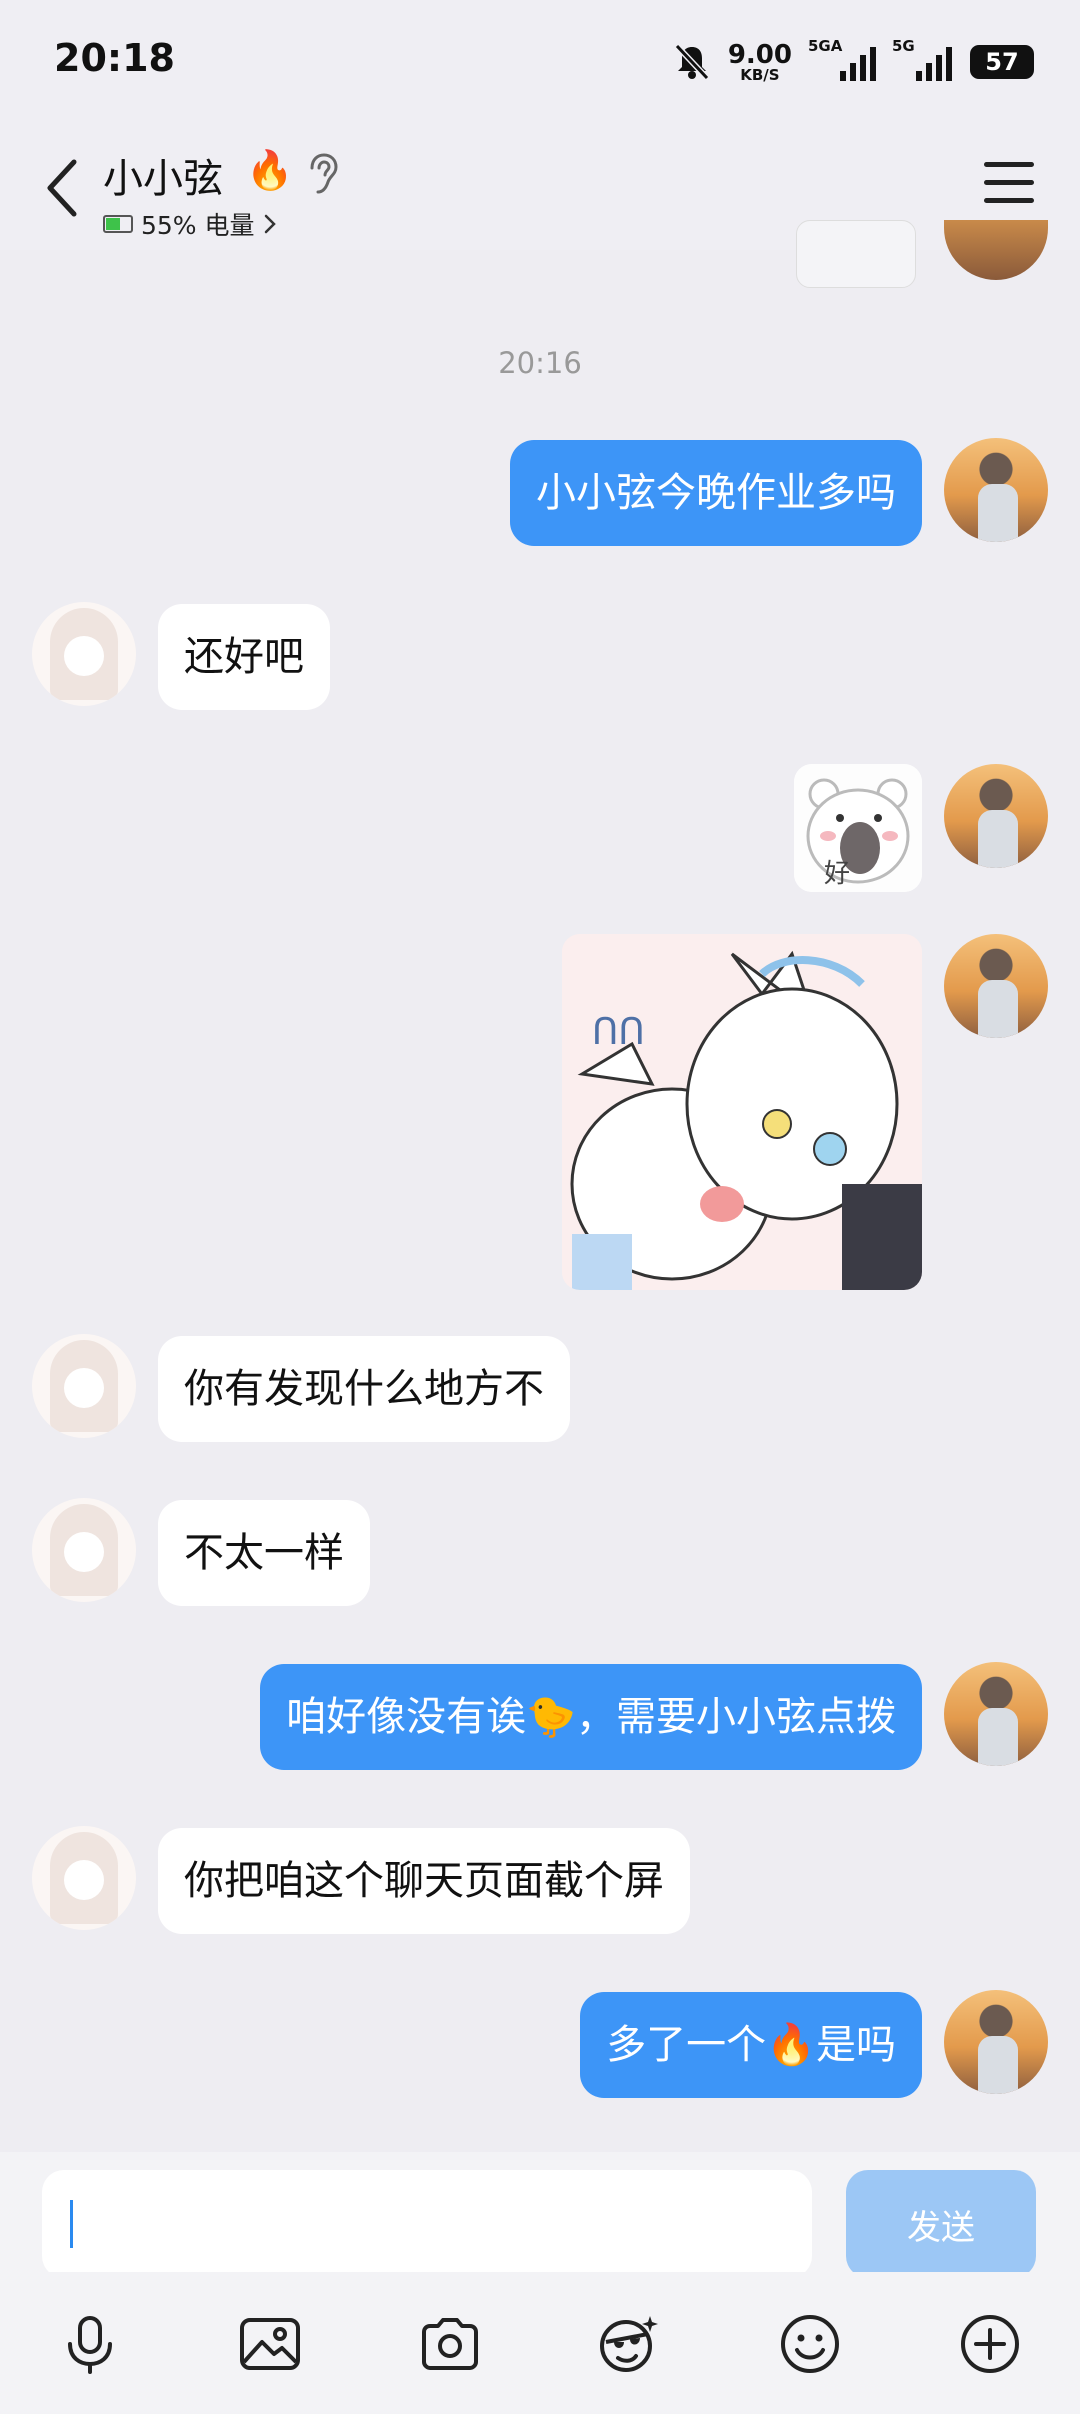  Describe the element at coordinates (198, 225) in the screenshot. I see `battery-status-text: 55% 电量` at that location.